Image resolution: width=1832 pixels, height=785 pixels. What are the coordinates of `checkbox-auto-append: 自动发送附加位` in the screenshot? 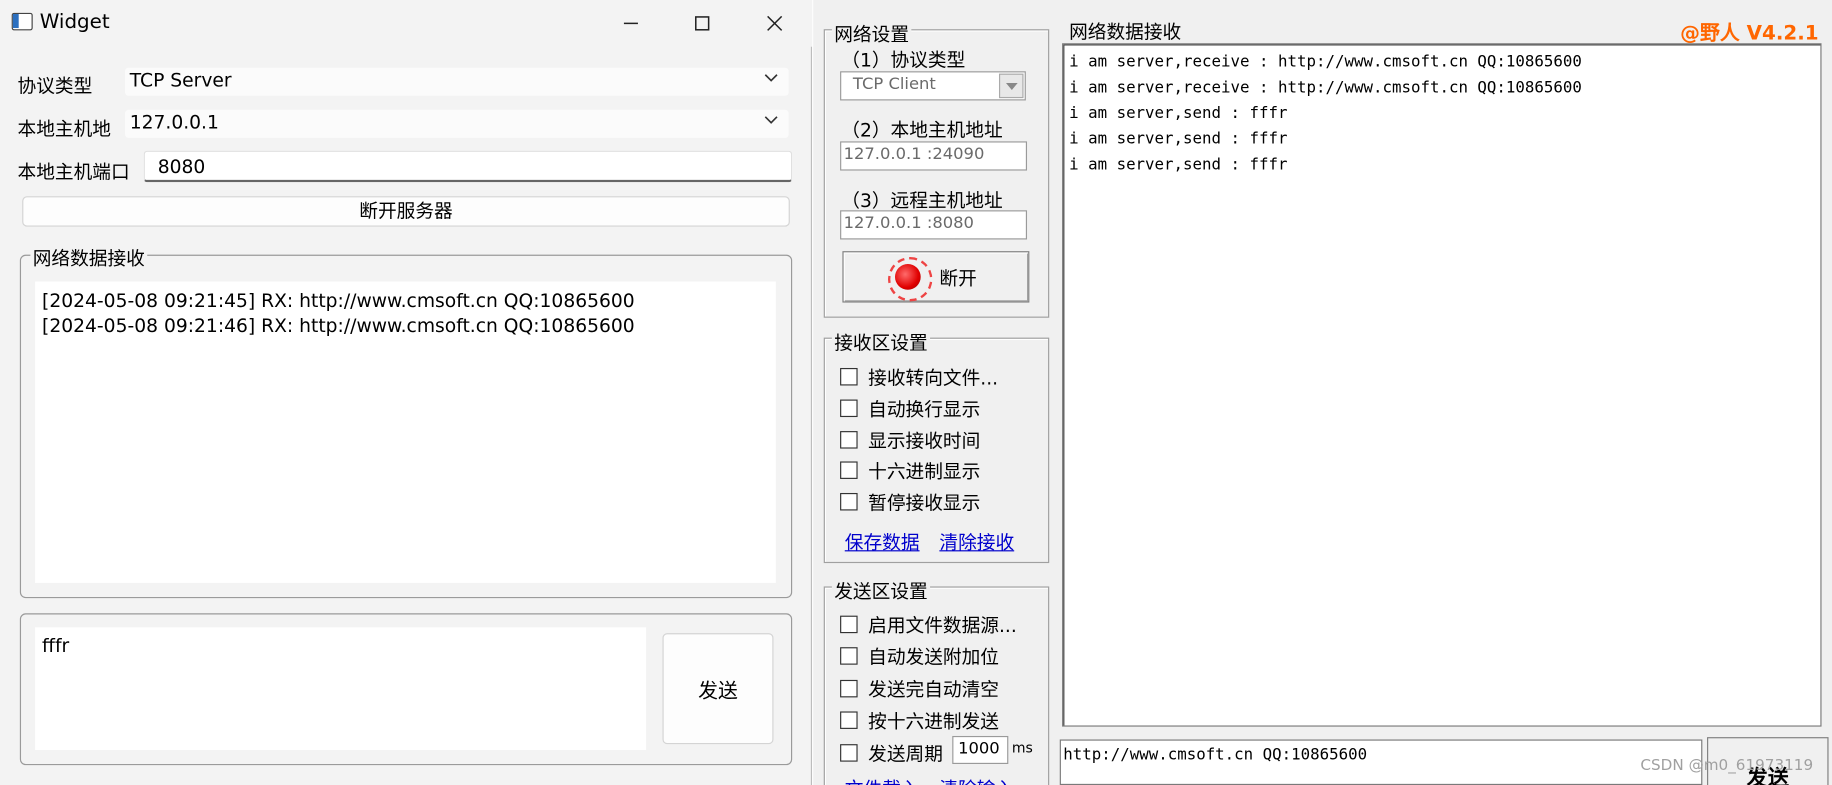 It's located at (919, 655).